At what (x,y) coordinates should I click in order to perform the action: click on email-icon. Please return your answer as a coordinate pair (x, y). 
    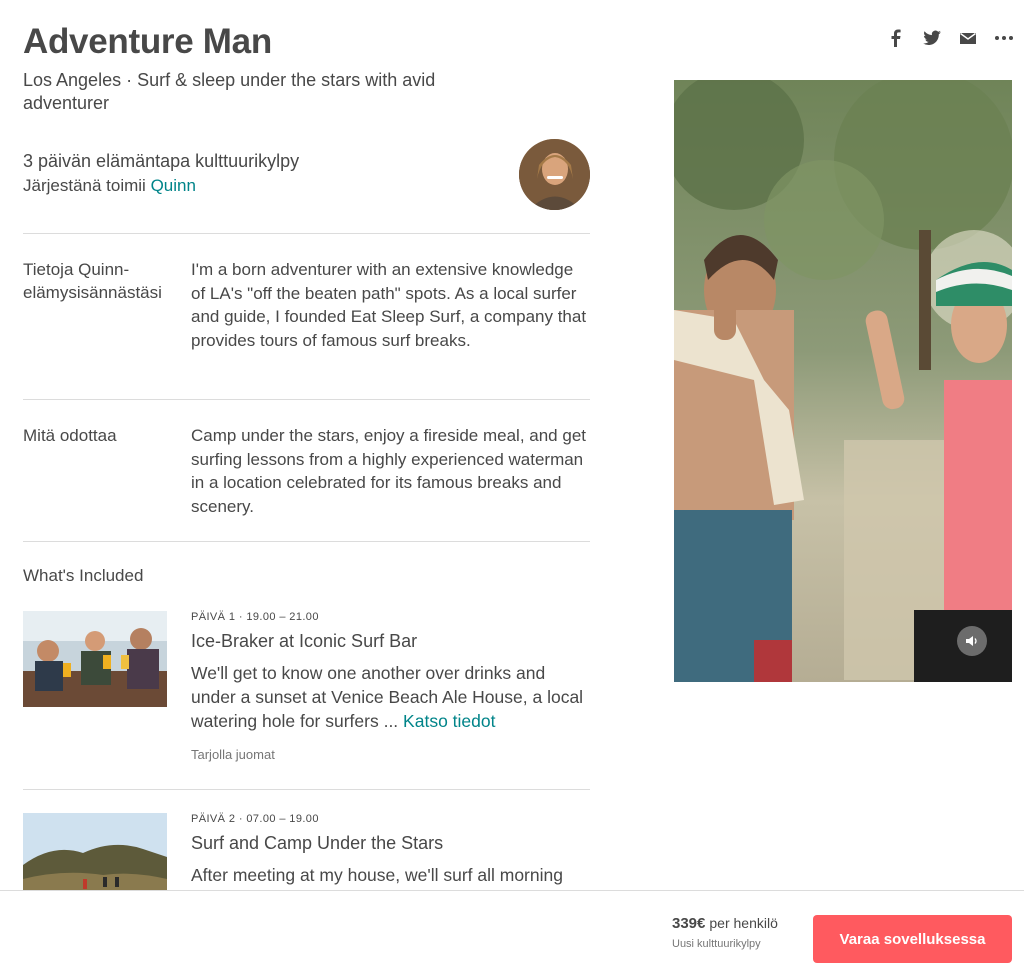
    Looking at the image, I should click on (968, 38).